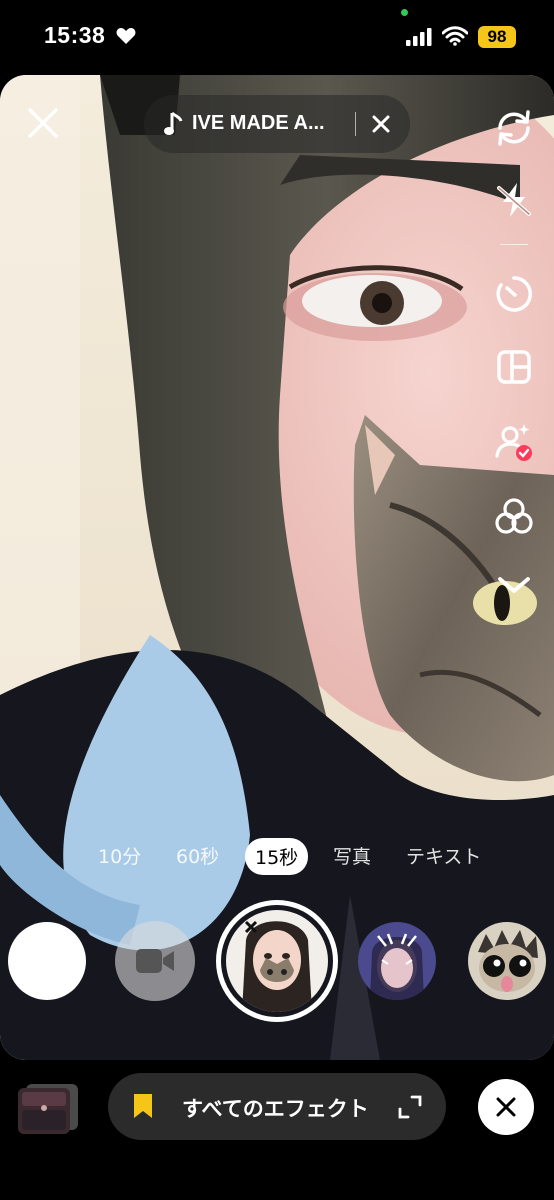  Describe the element at coordinates (404, 12) in the screenshot. I see `privacy-indicator` at that location.